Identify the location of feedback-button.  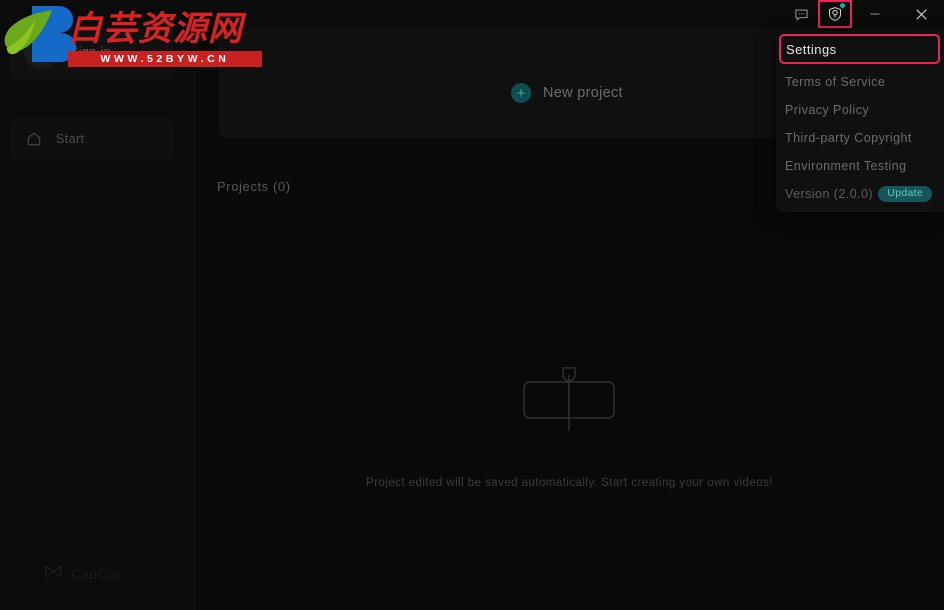
(801, 14).